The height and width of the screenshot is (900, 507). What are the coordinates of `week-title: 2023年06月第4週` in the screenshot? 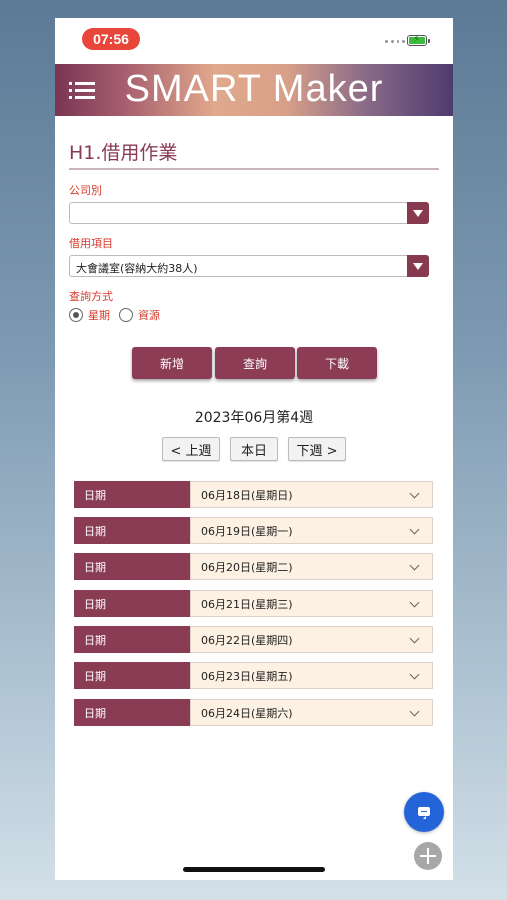 It's located at (254, 418).